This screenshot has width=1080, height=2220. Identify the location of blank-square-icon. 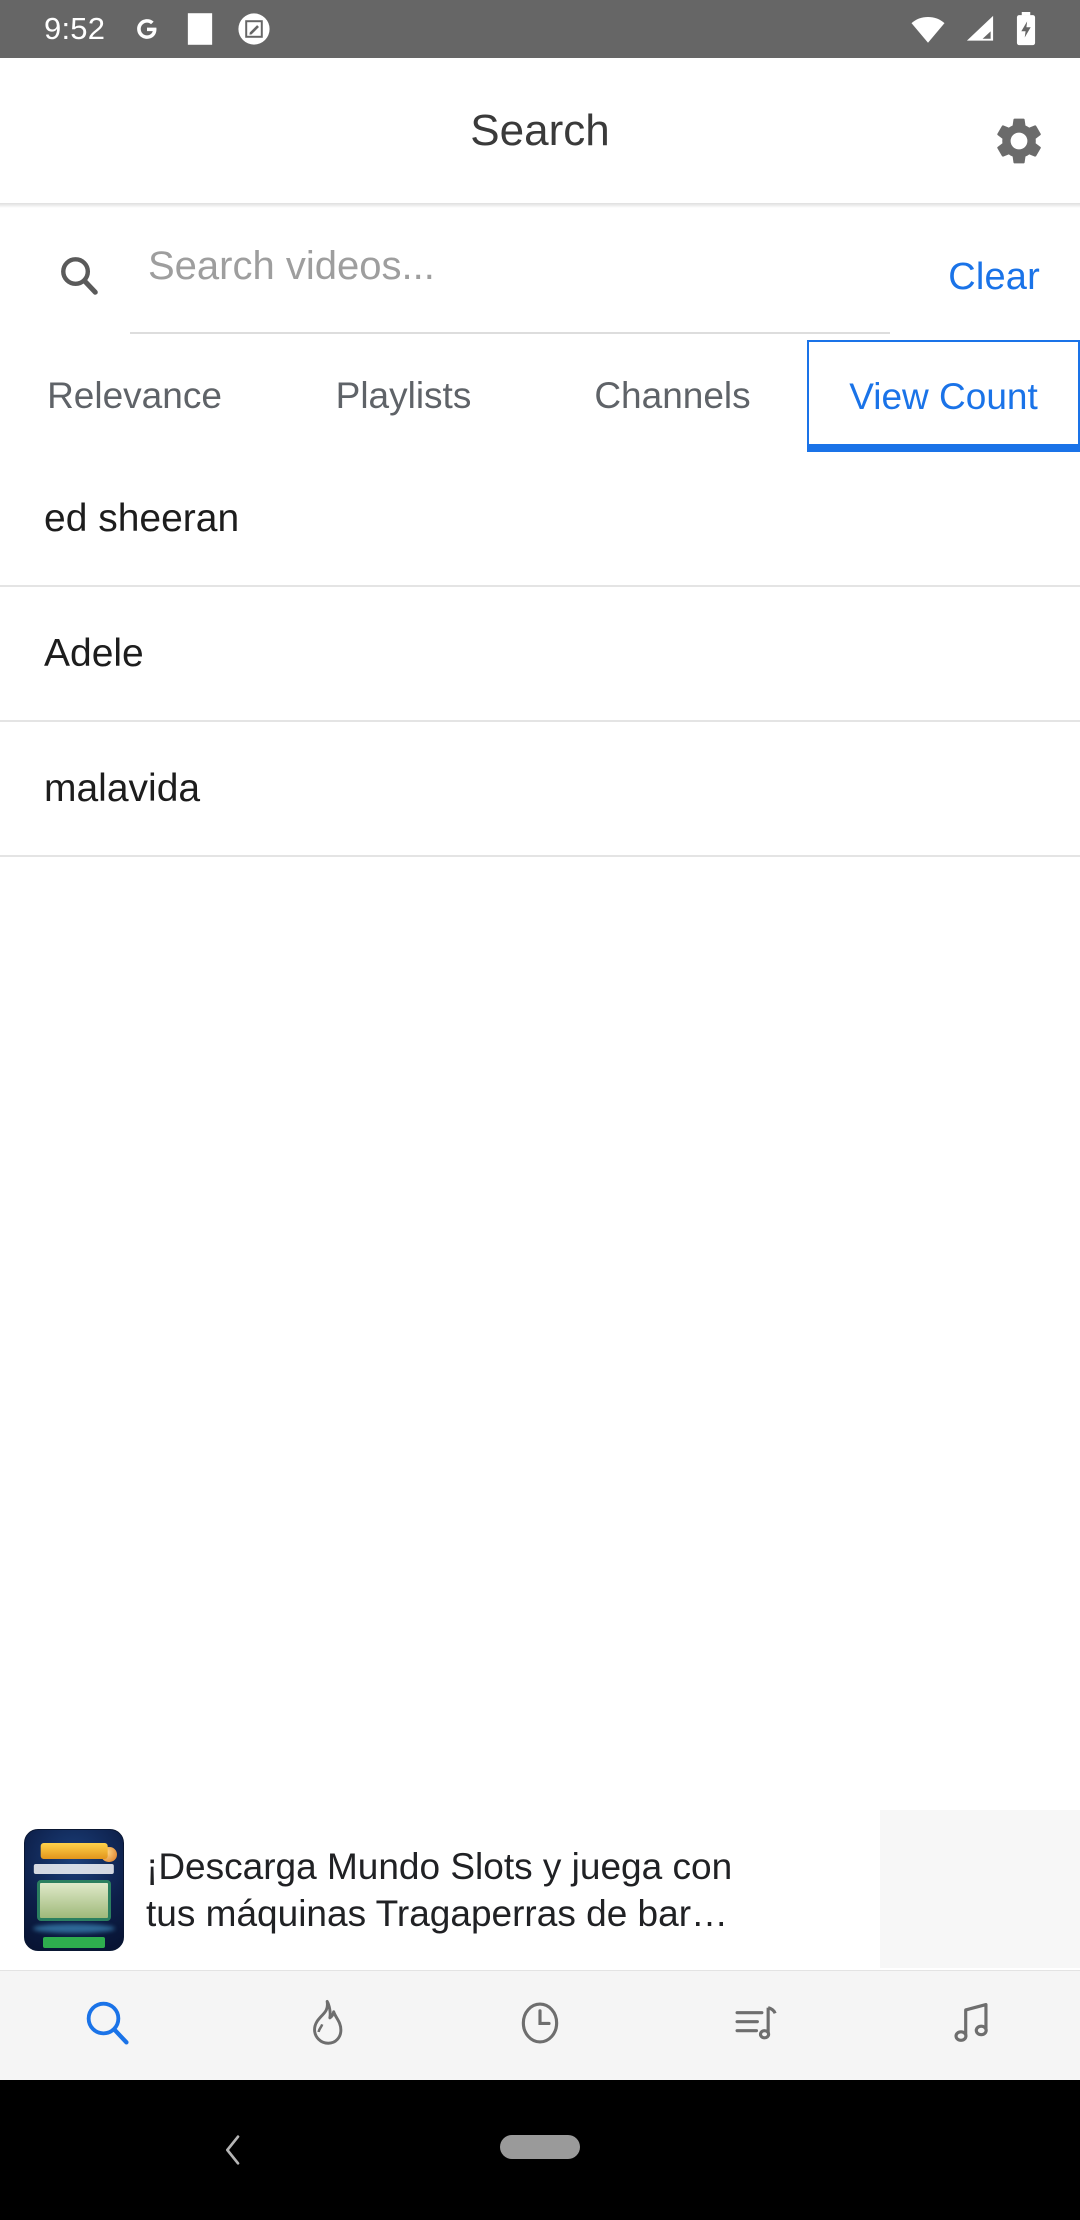
(200, 29).